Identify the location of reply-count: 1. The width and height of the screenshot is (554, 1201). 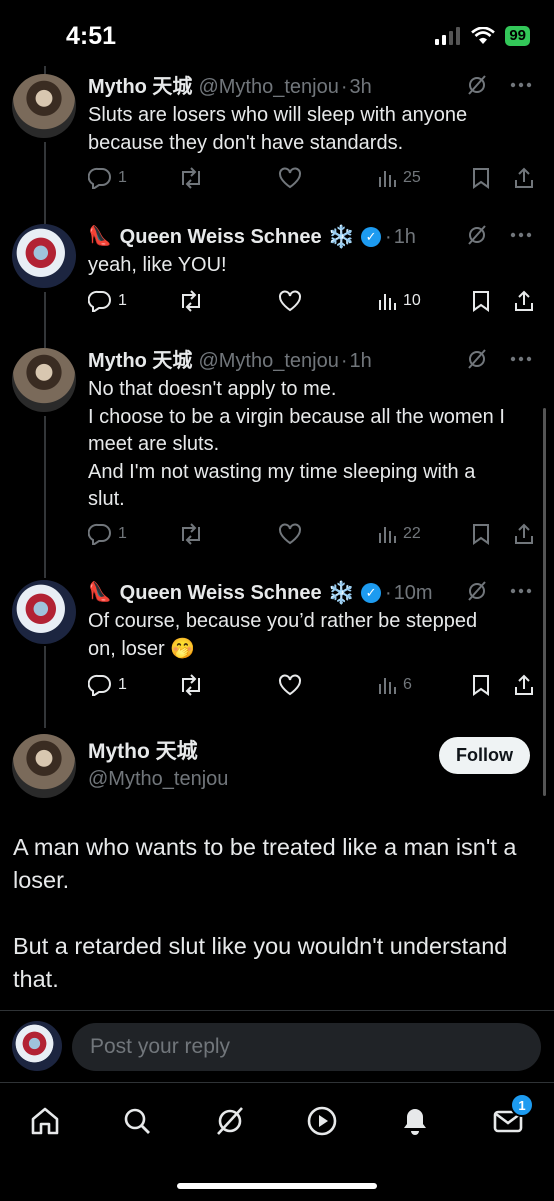
(122, 300).